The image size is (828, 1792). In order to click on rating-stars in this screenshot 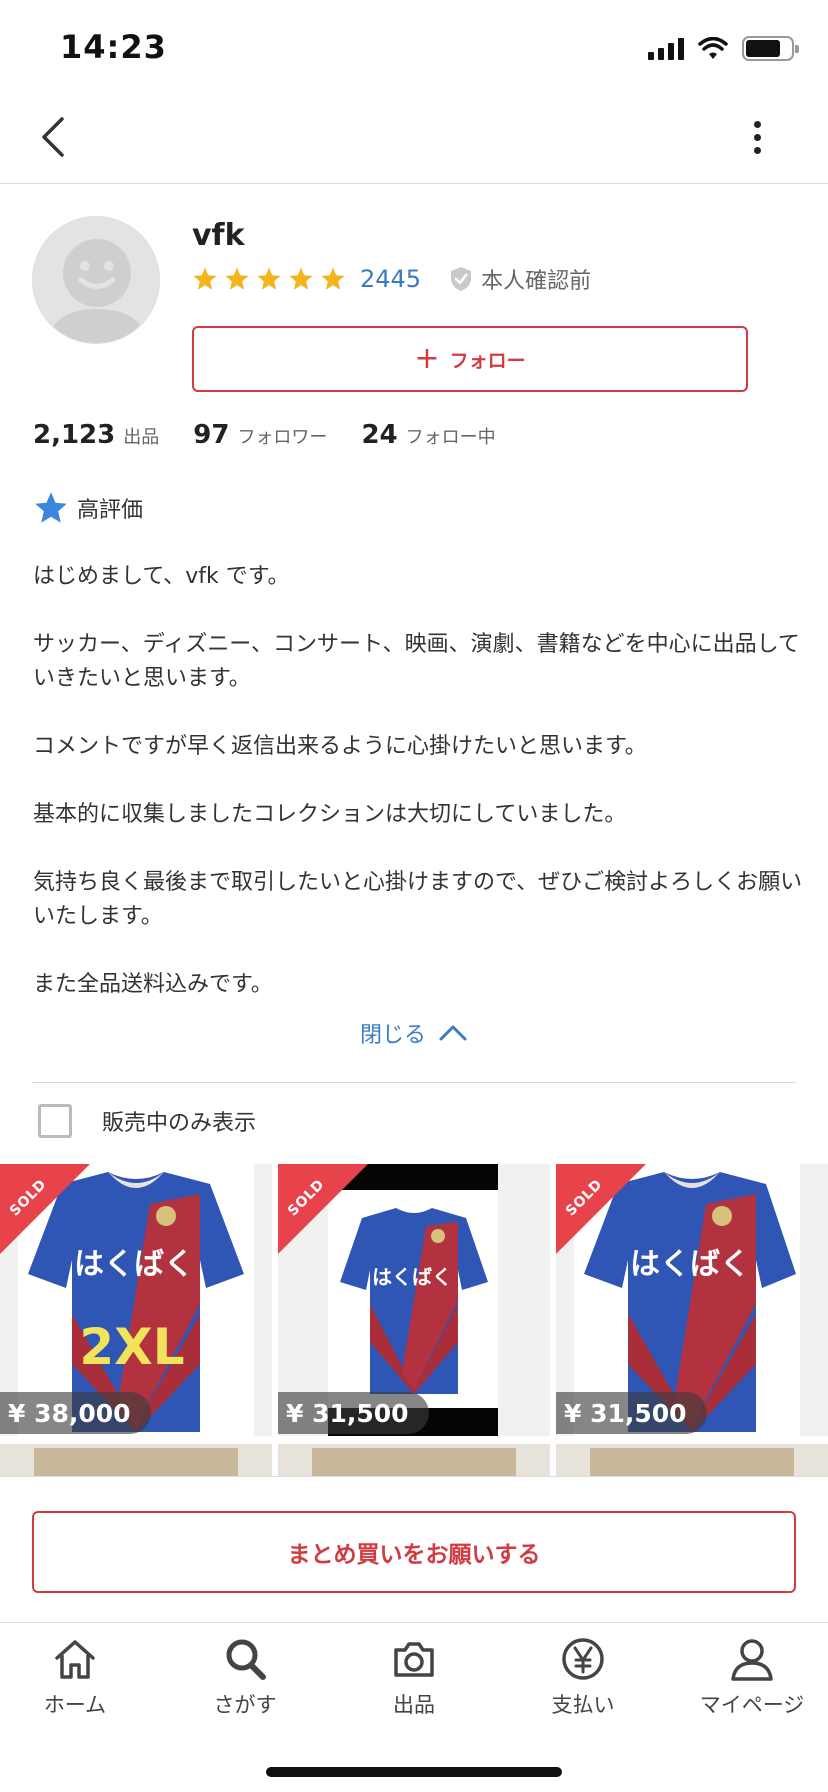, I will do `click(269, 279)`.